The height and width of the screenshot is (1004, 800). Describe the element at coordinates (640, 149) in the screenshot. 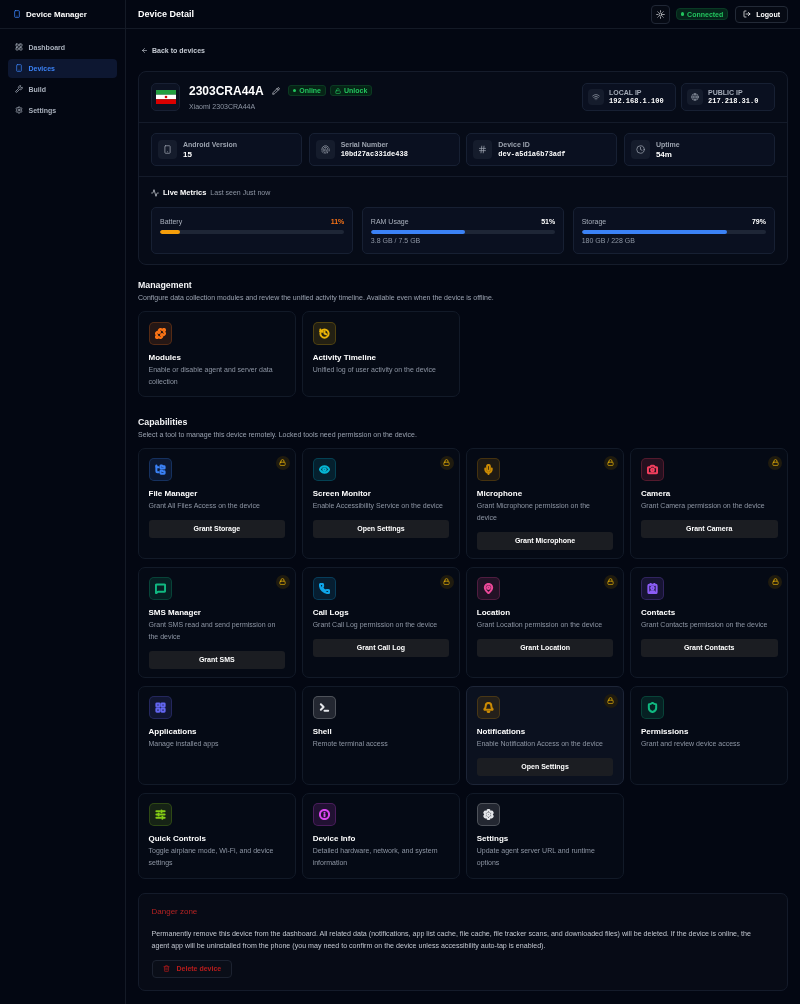

I see `clock-icon` at that location.